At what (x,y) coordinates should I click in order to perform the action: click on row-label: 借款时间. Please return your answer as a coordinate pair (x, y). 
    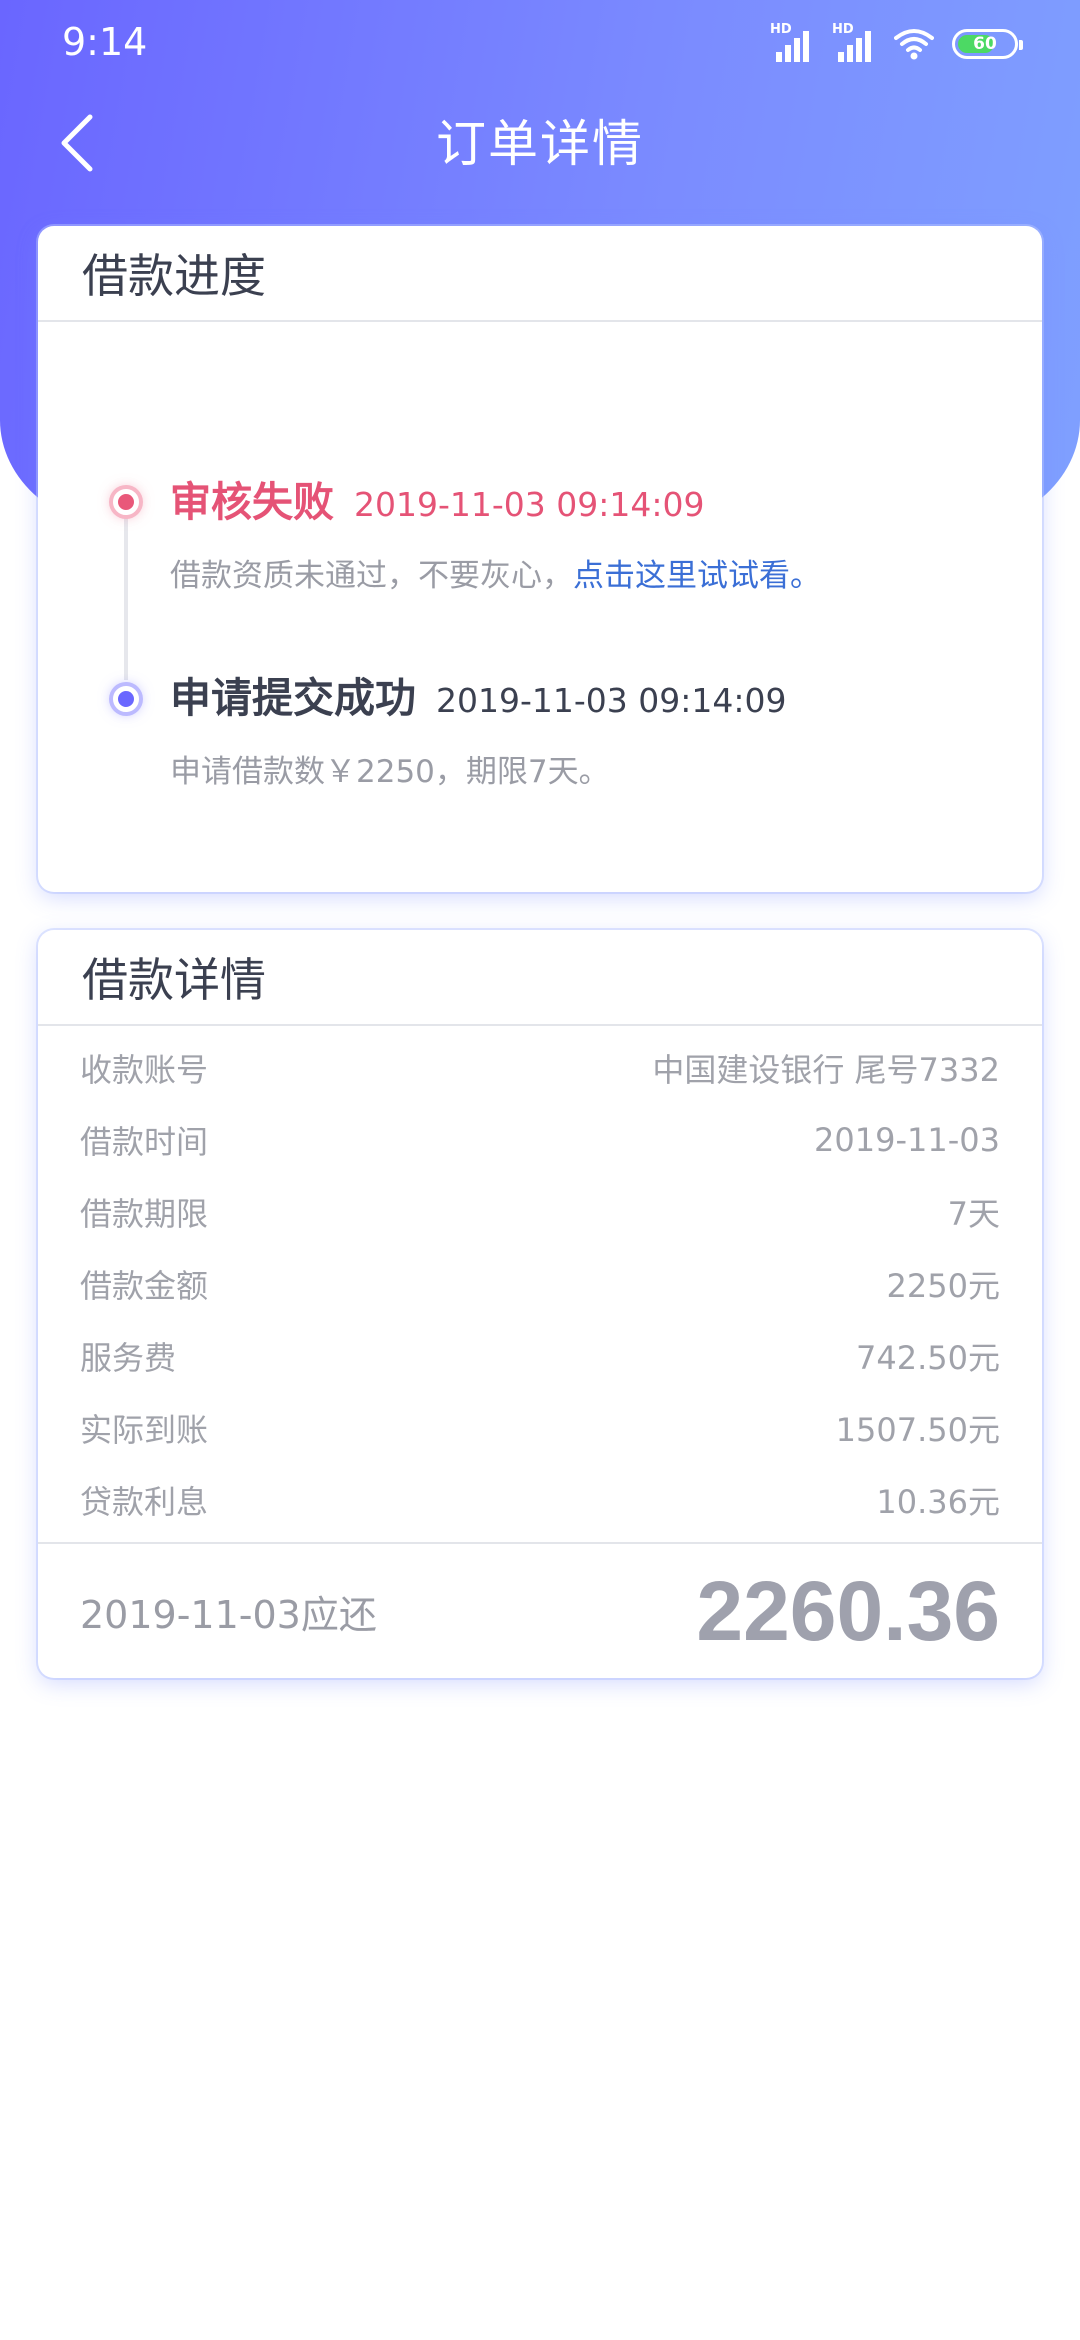
    Looking at the image, I should click on (144, 1142).